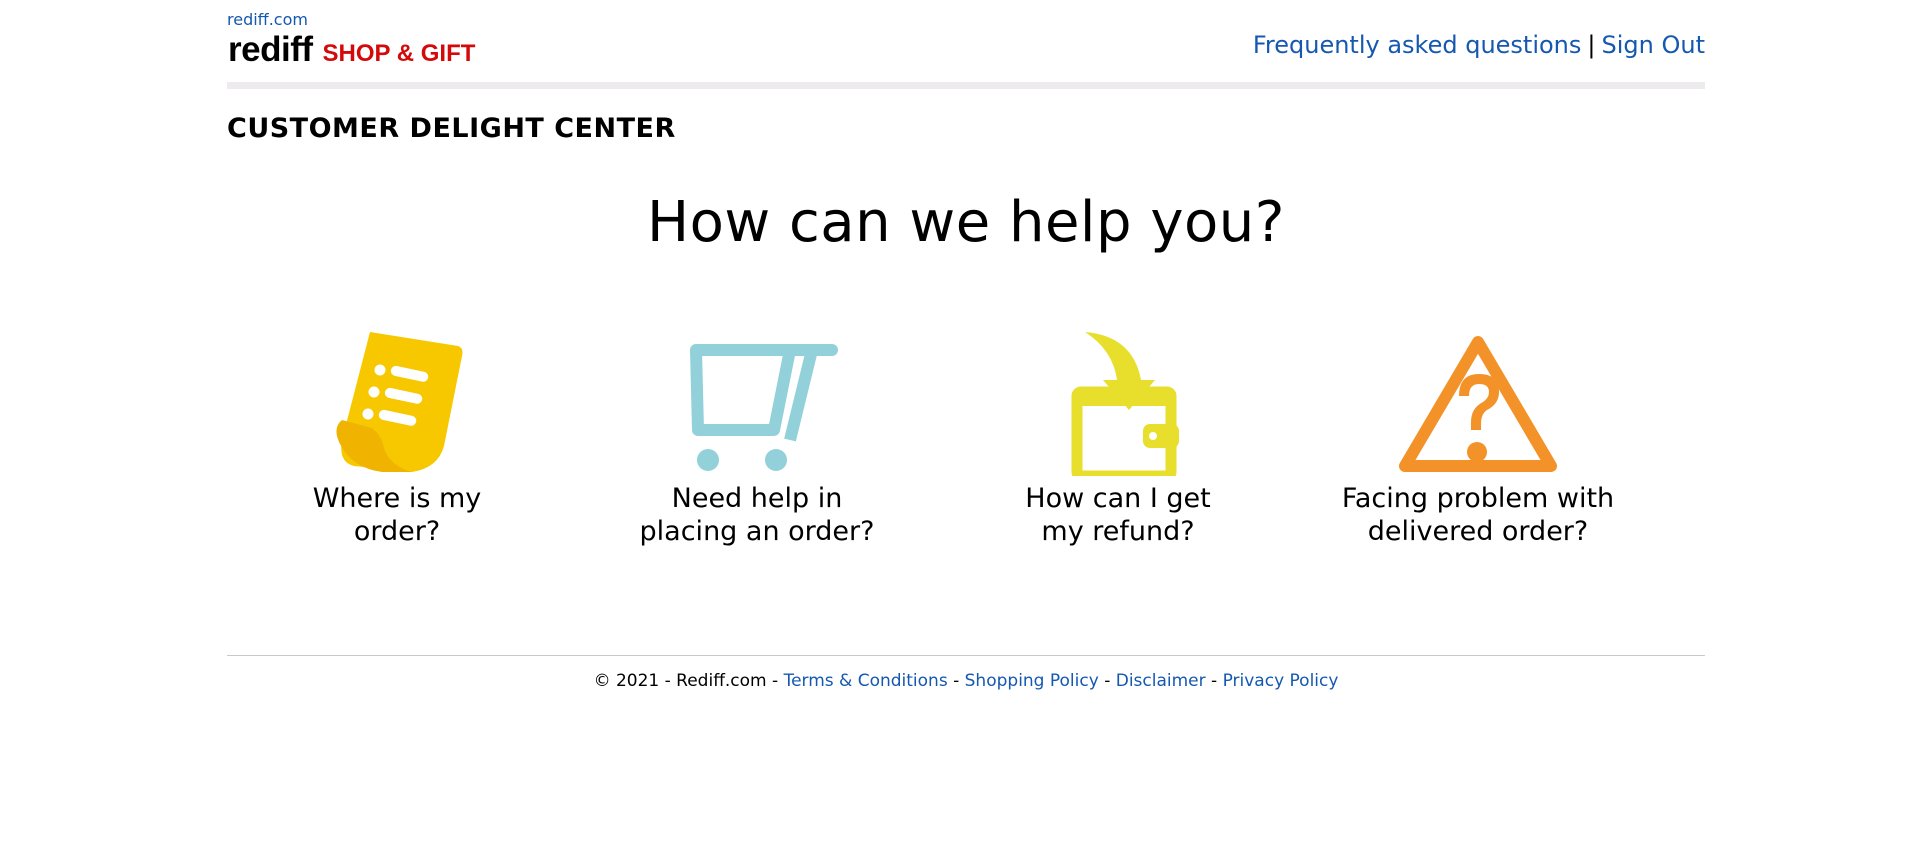  I want to click on footer-divider, so click(966, 655).